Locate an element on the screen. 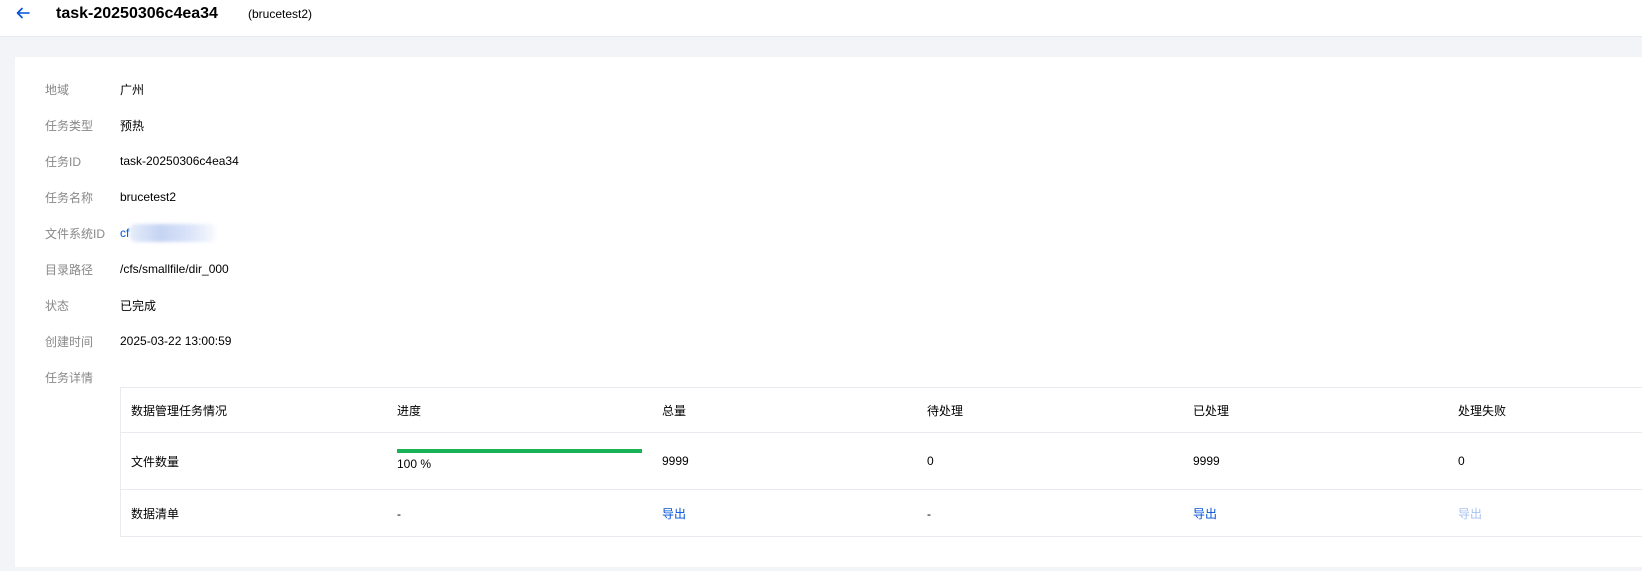  fs-id-value: cf is located at coordinates (125, 233).